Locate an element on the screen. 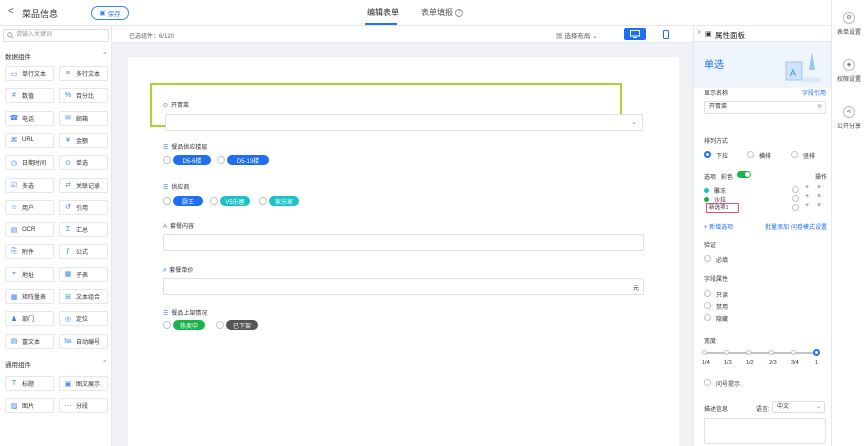 The image size is (865, 446). component-data-19: ▦ 子表 is located at coordinates (83, 274).